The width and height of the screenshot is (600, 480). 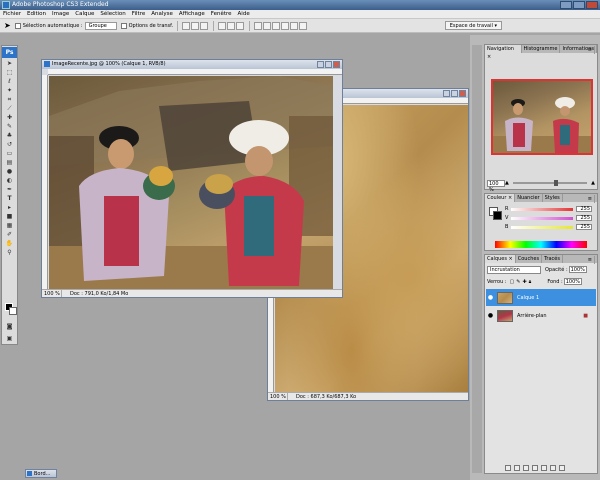 I want to click on zoom-tool-icon: ⚲, so click(x=9, y=252).